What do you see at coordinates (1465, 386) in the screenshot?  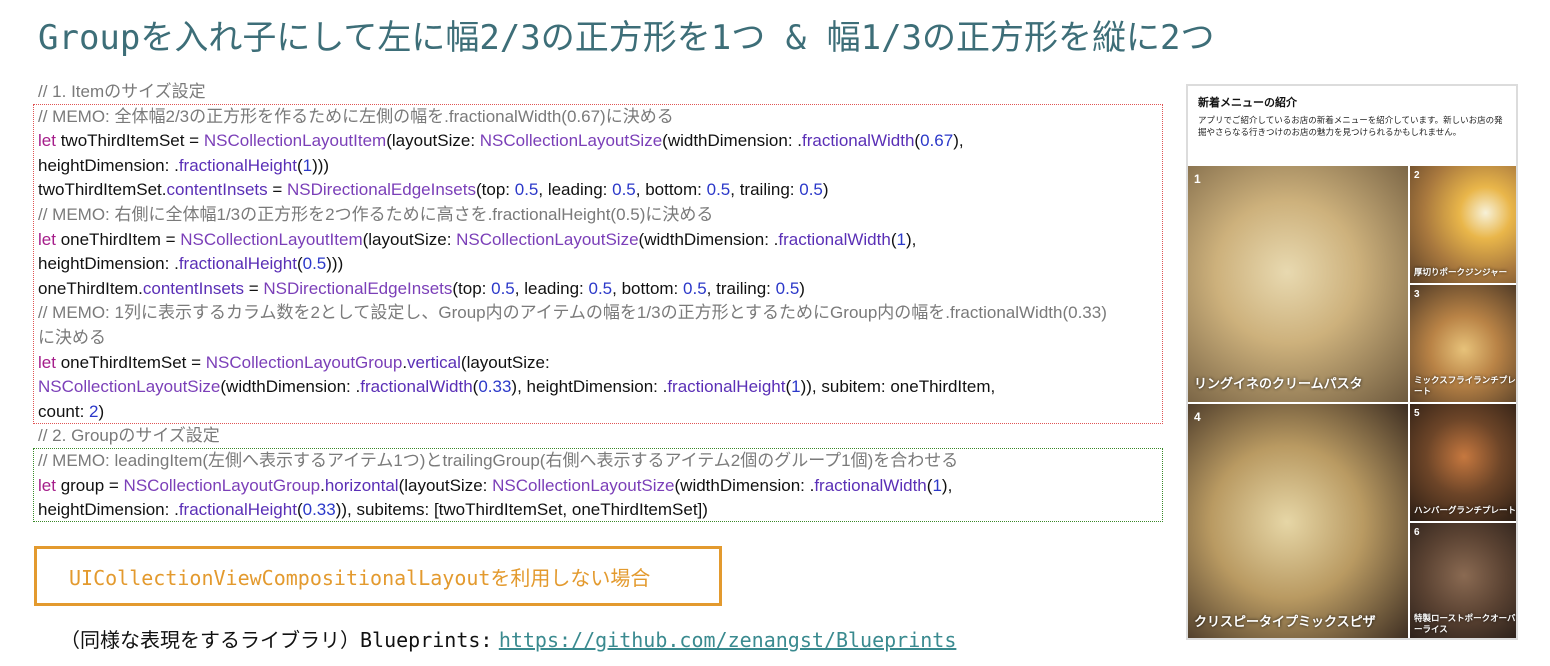 I see `tile-caption: ミックスフライランチプレート` at bounding box center [1465, 386].